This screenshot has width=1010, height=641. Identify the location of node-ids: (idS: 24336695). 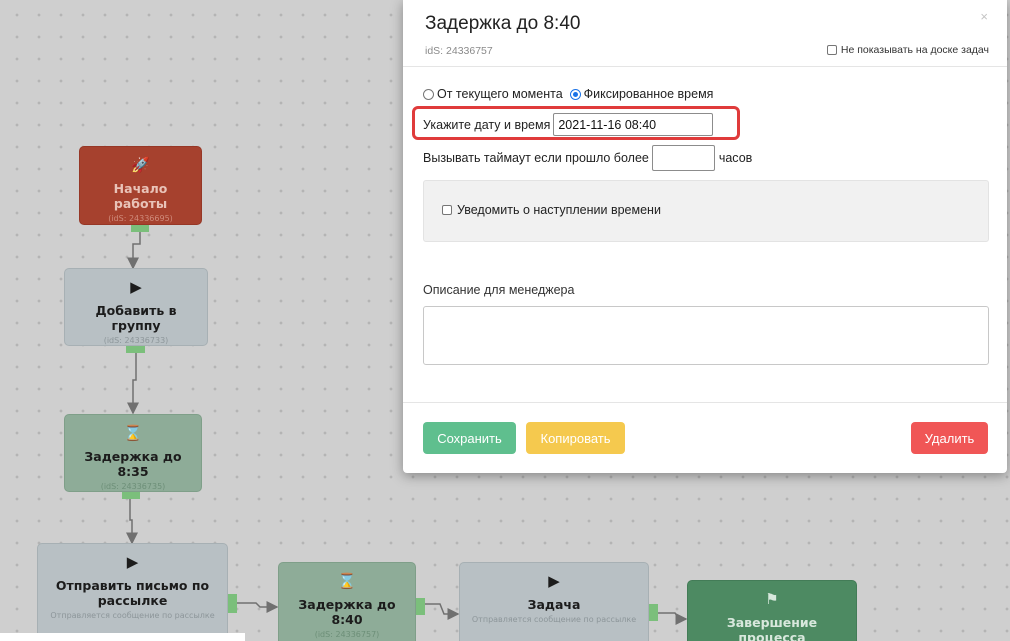
(140, 218).